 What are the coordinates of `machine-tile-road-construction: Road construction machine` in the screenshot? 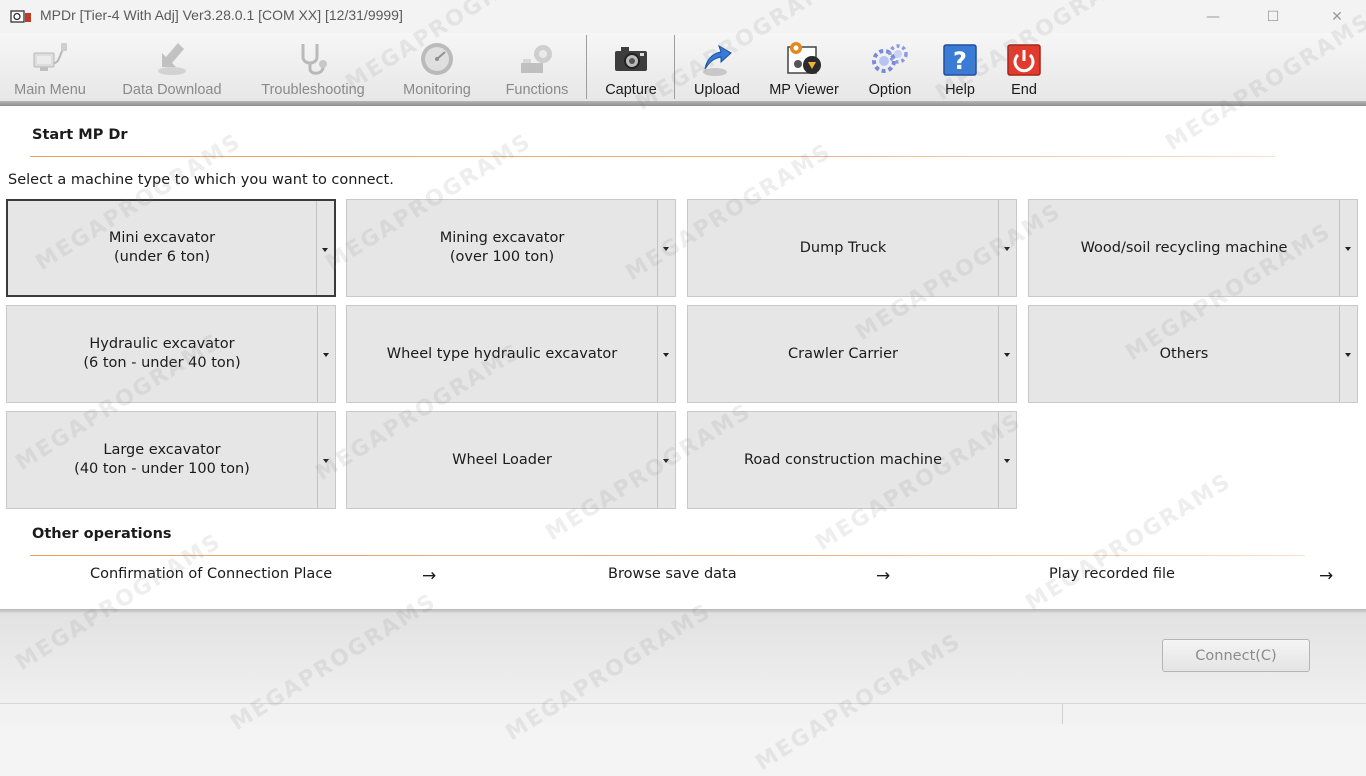 It's located at (852, 460).